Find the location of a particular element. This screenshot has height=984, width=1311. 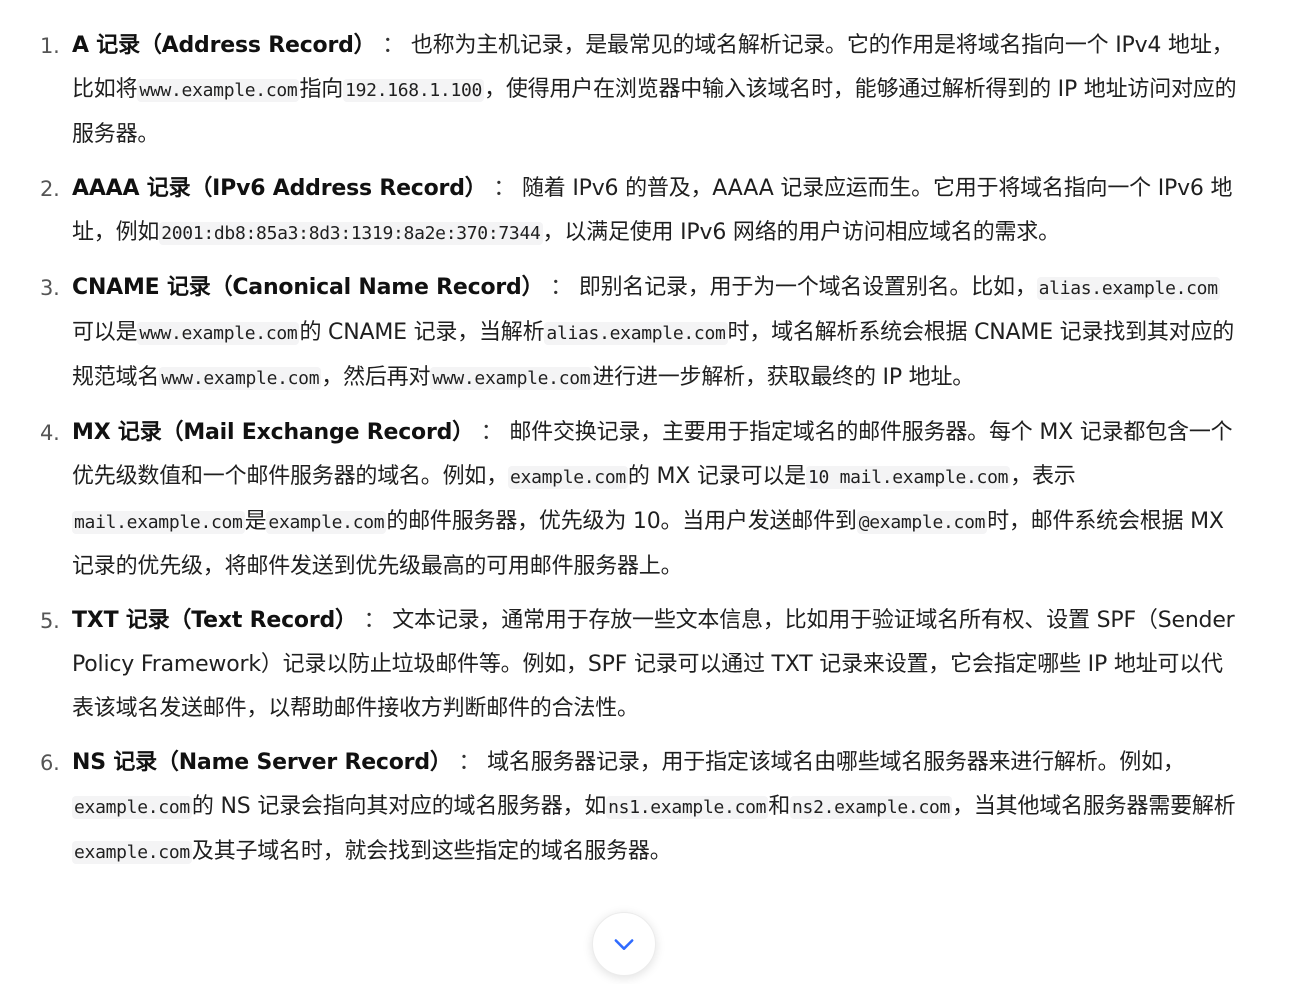

description-text: 的邮件服务器，优先级为 10。当用户发送邮件到 is located at coordinates (621, 521).